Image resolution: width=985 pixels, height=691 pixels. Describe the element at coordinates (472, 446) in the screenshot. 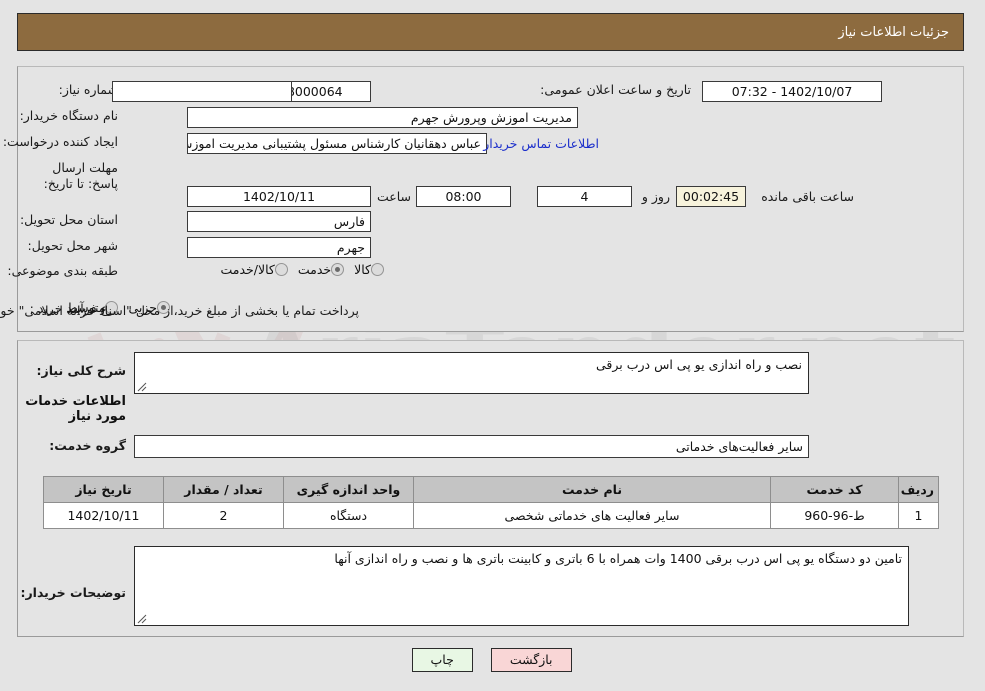

I see `service-group-value: سایر فعالیت‌های خدماتی` at that location.